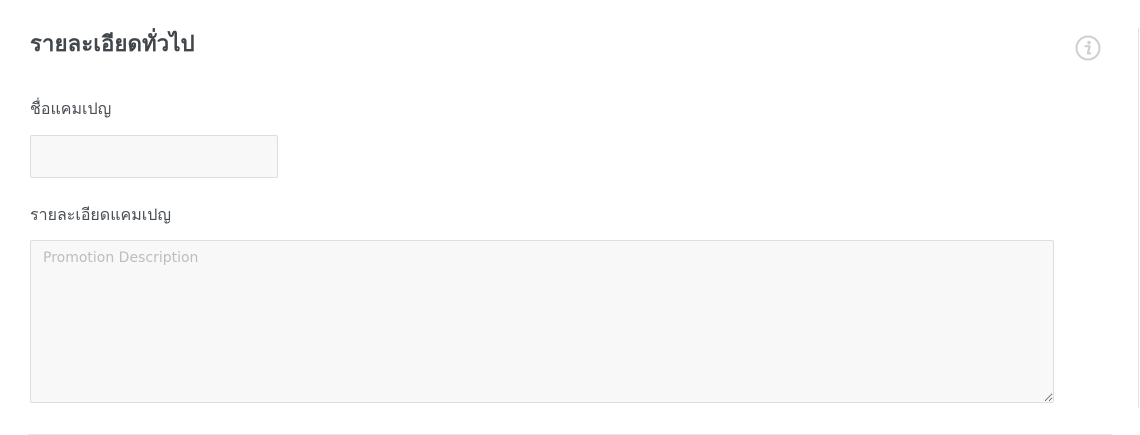 This screenshot has width=1140, height=435. I want to click on info-icon, so click(1088, 48).